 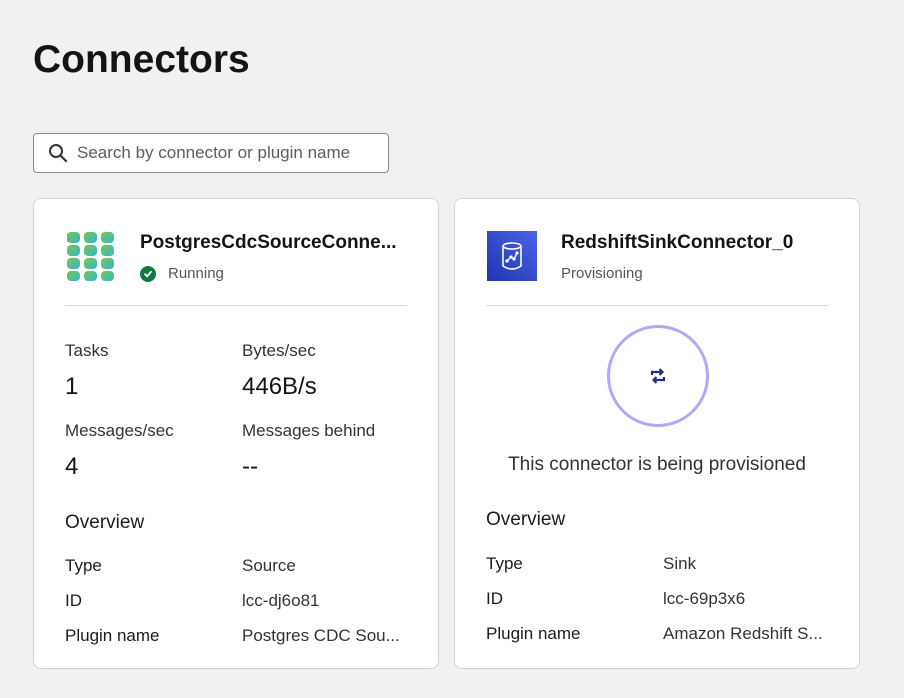 I want to click on sync-icon, so click(x=658, y=376).